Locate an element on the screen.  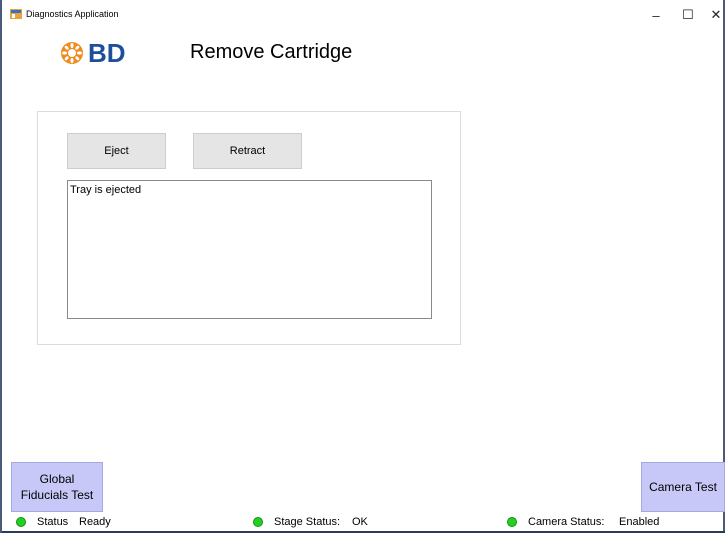
global-fiducials-line2: Fiducials Test is located at coordinates (57, 495).